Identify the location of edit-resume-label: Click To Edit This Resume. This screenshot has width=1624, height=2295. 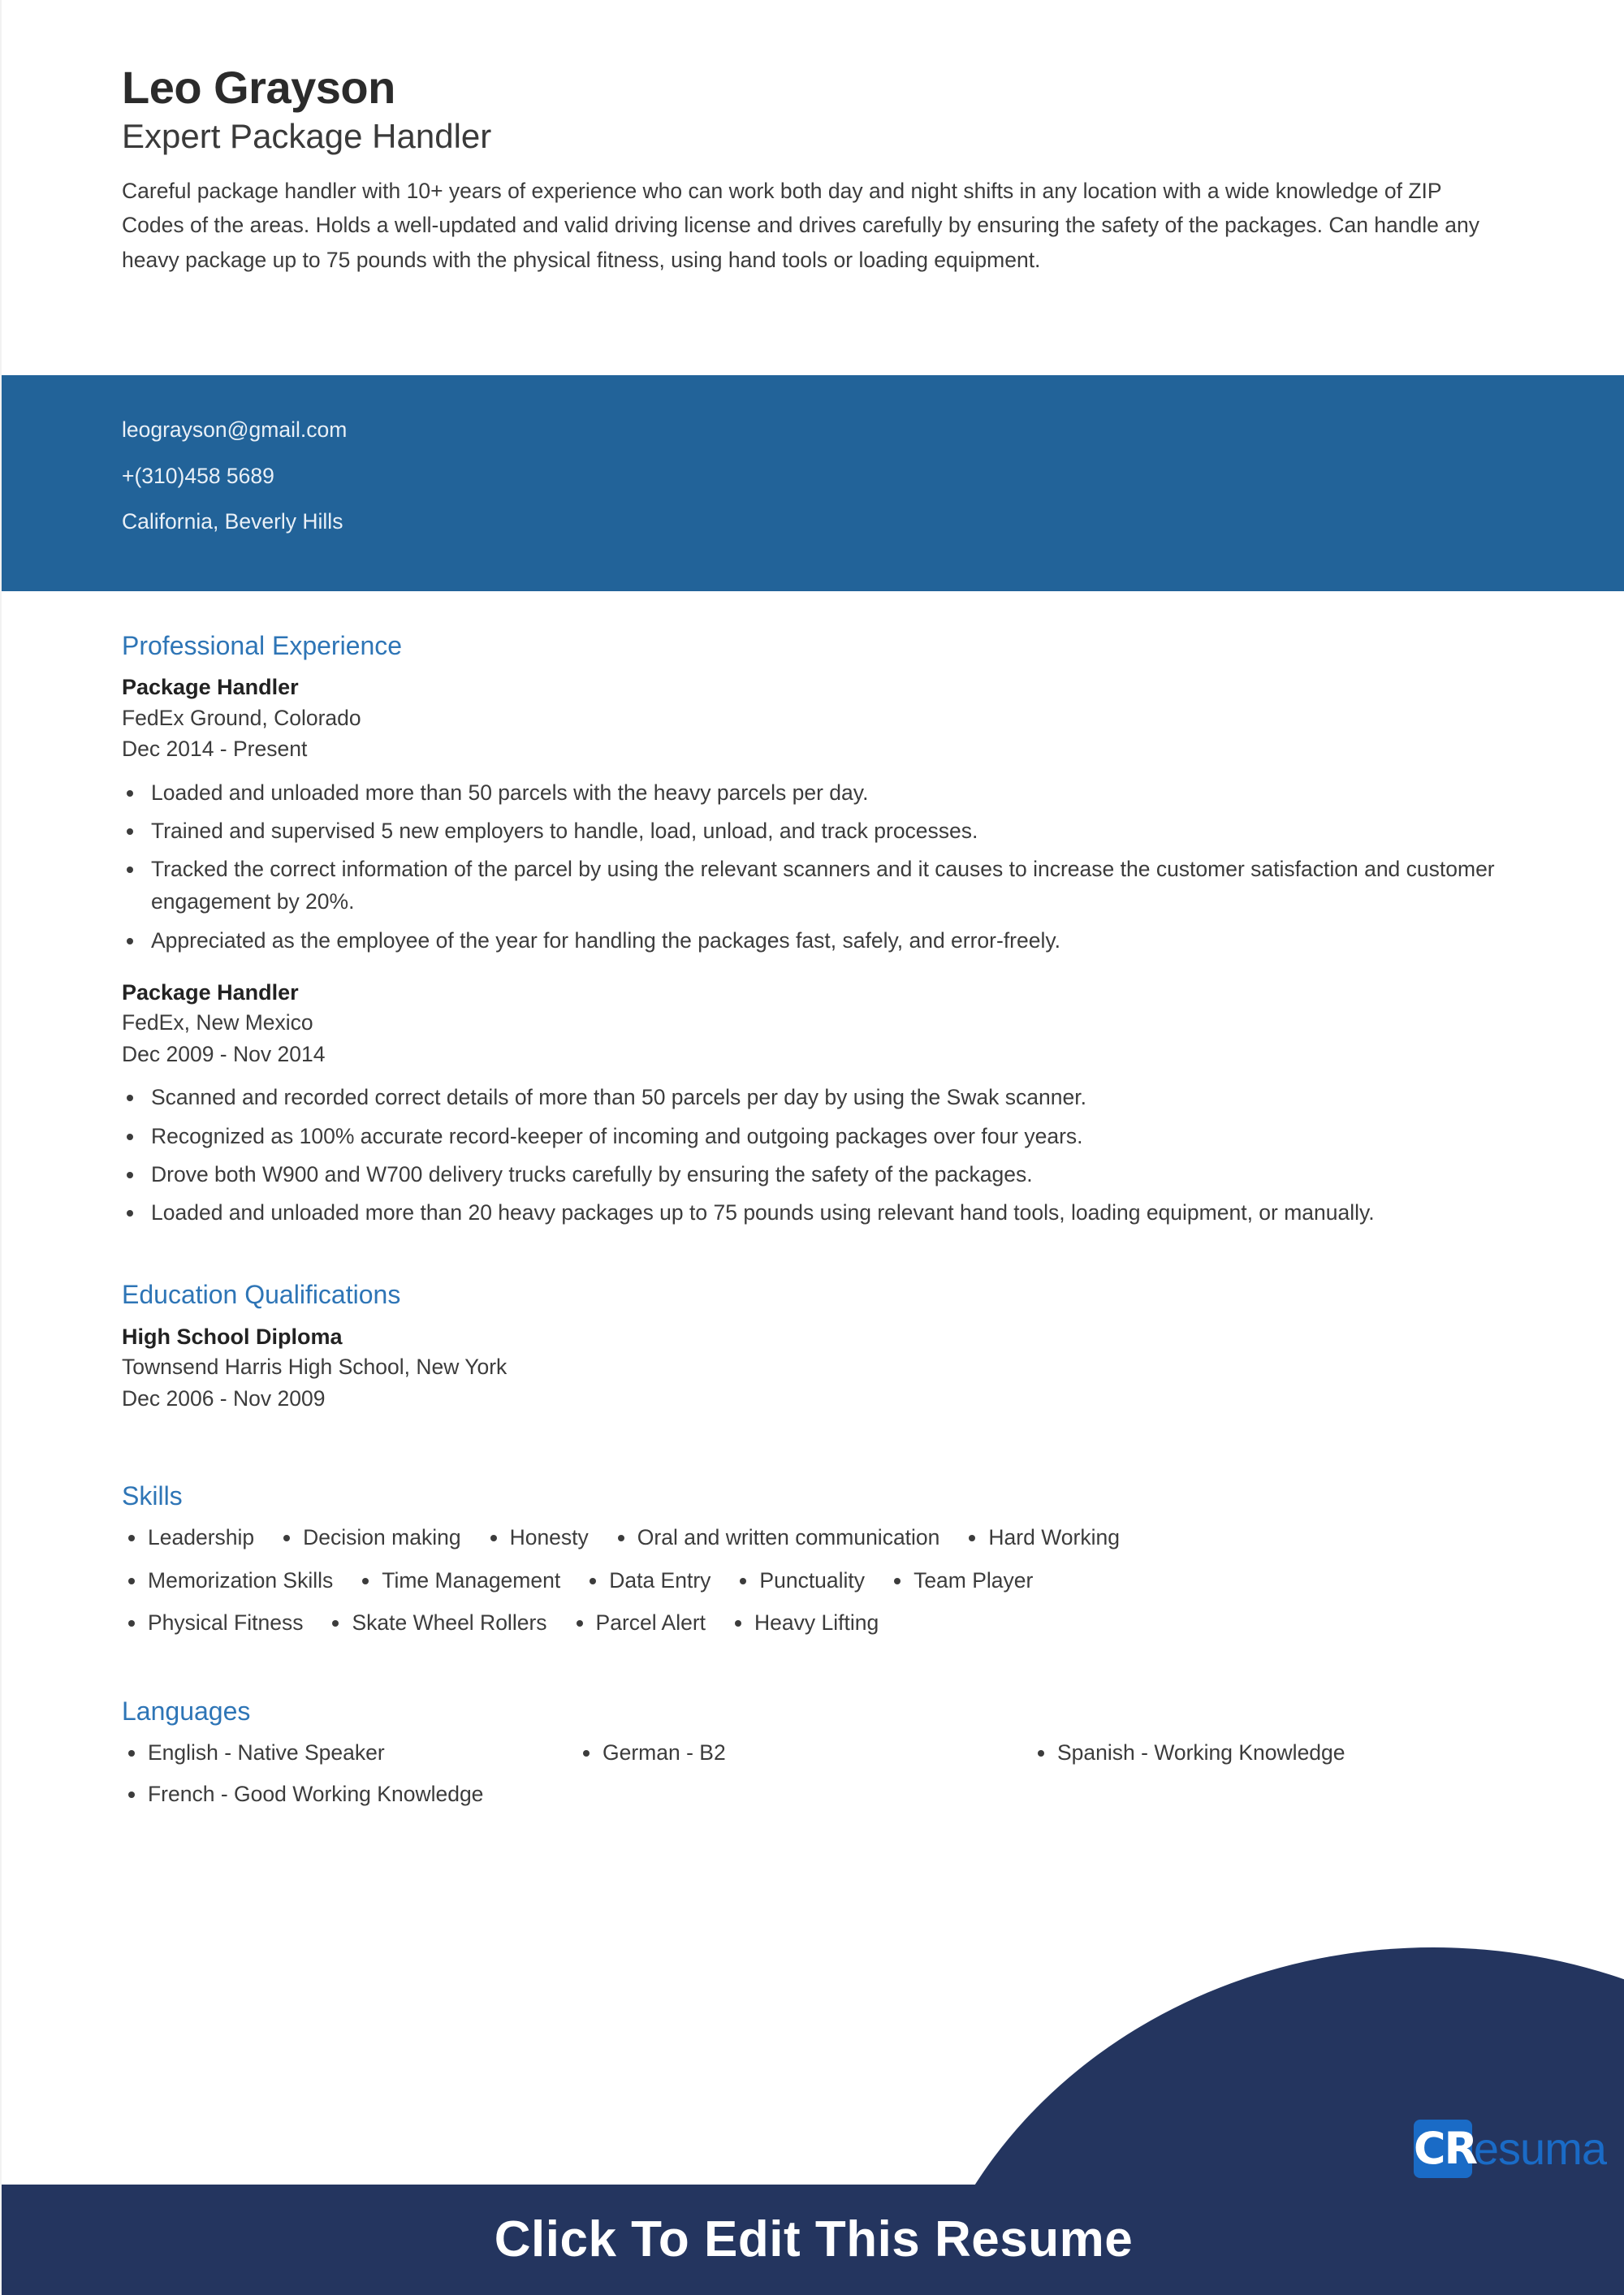
(814, 2239).